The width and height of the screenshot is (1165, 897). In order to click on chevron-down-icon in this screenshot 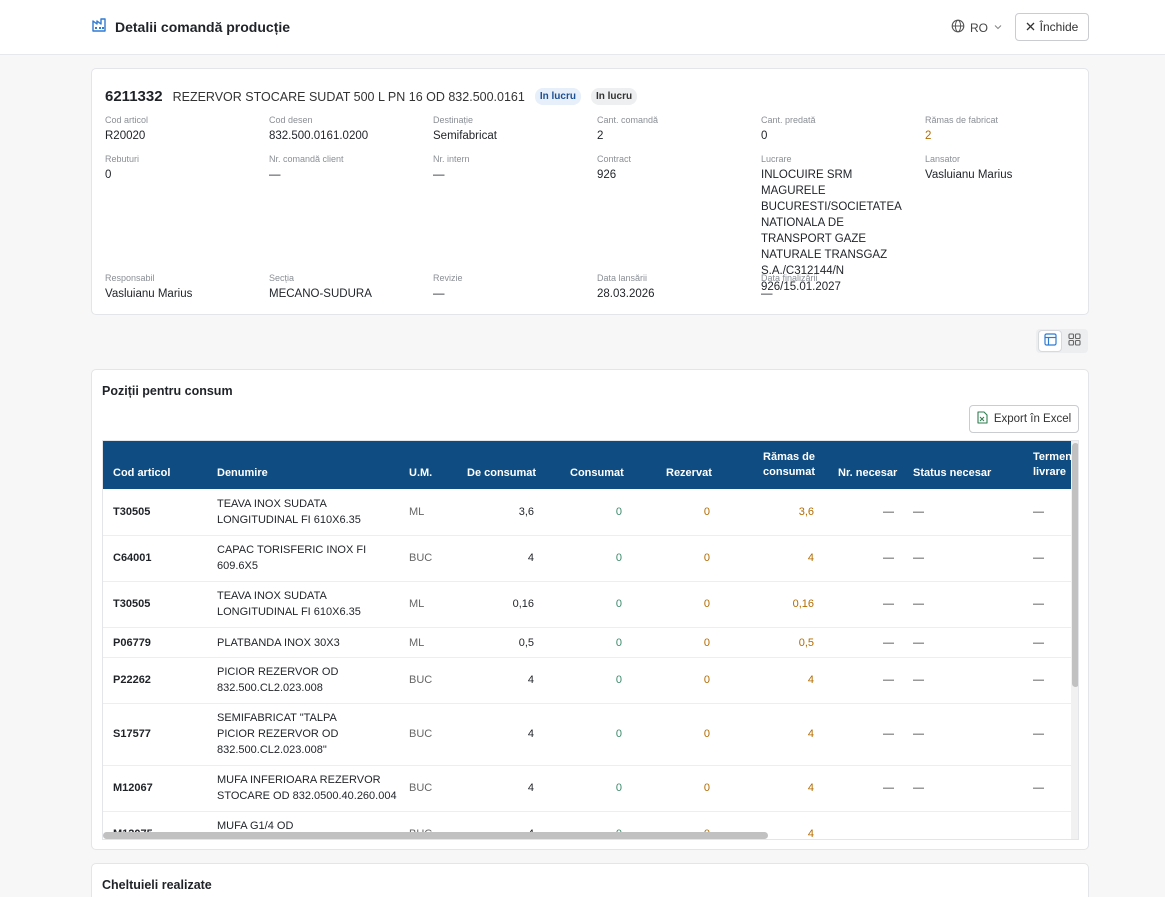, I will do `click(998, 28)`.